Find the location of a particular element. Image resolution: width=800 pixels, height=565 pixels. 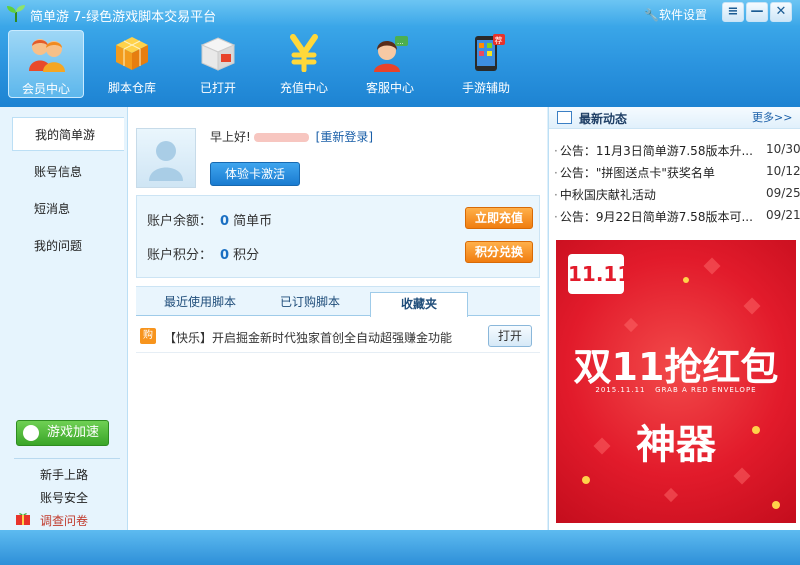

recharge-now-button: 立即充值 is located at coordinates (499, 218).